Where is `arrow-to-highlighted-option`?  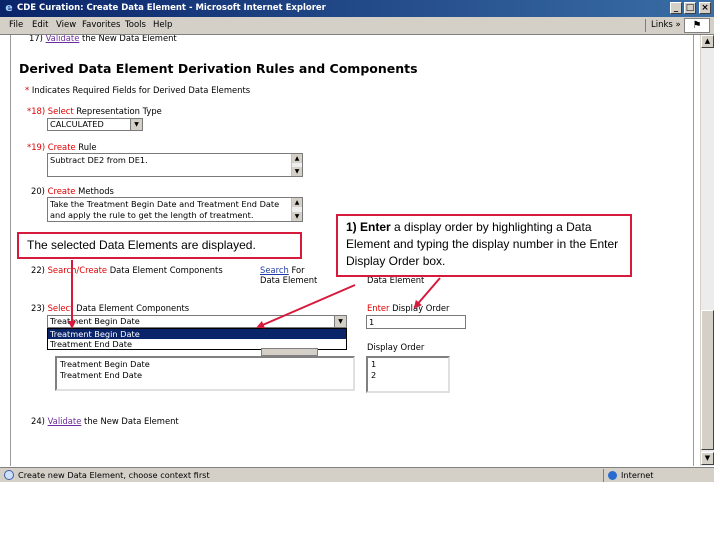
arrow-to-highlighted-option is located at coordinates (306, 306).